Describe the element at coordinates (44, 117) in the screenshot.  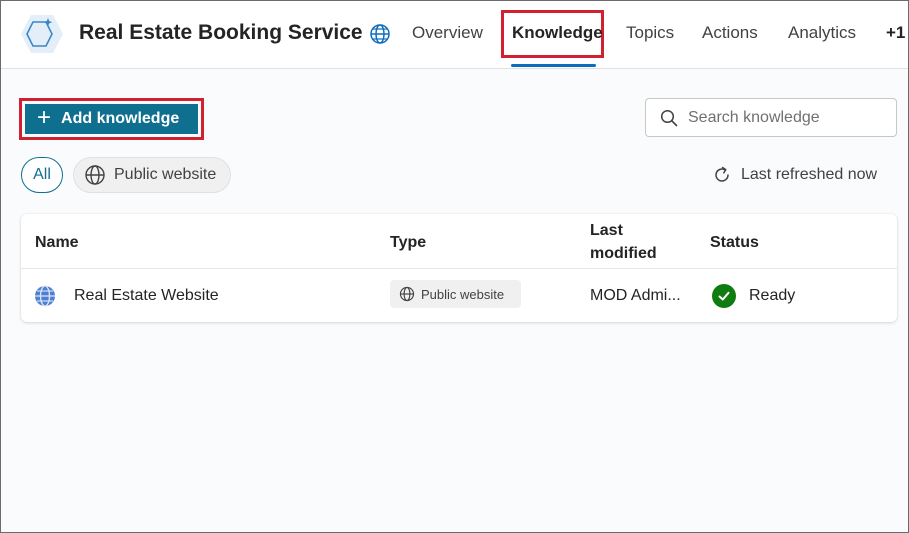
I see `plus-icon: +` at that location.